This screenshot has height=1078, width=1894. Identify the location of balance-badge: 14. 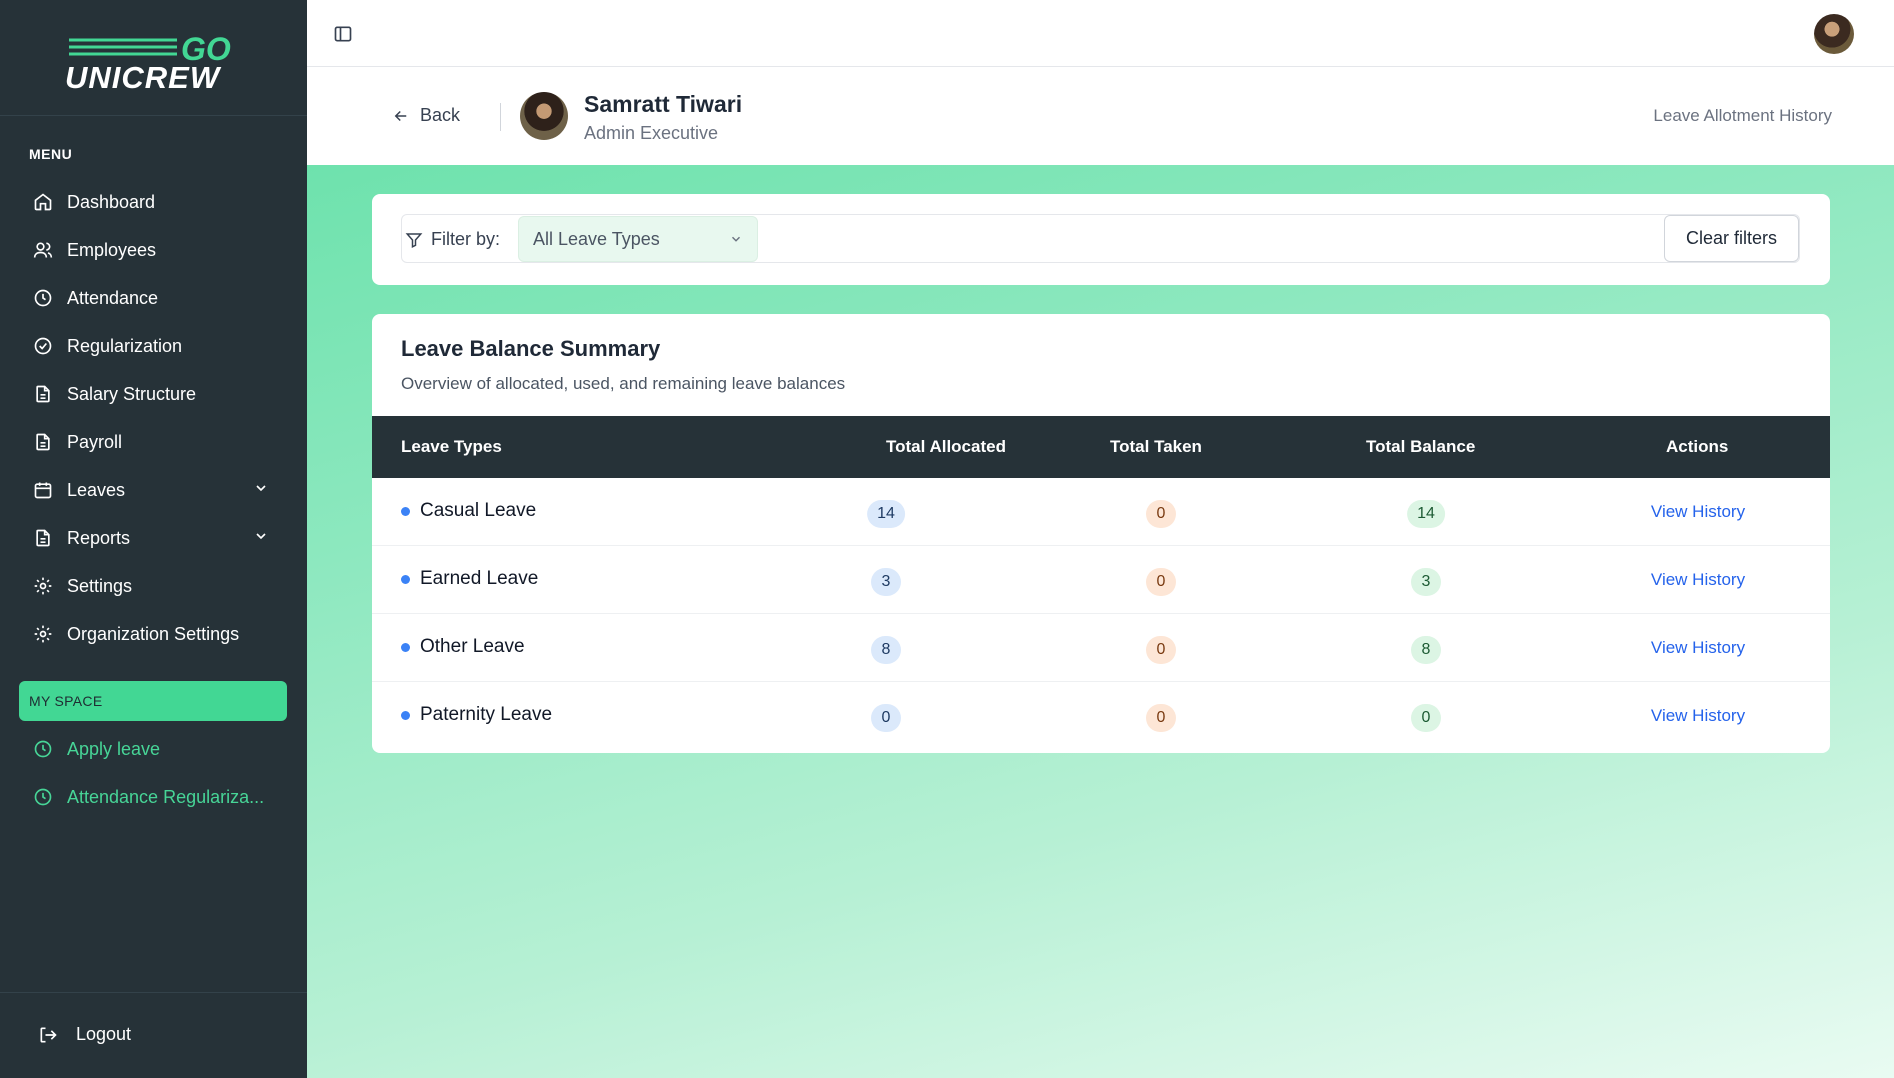
(1426, 514).